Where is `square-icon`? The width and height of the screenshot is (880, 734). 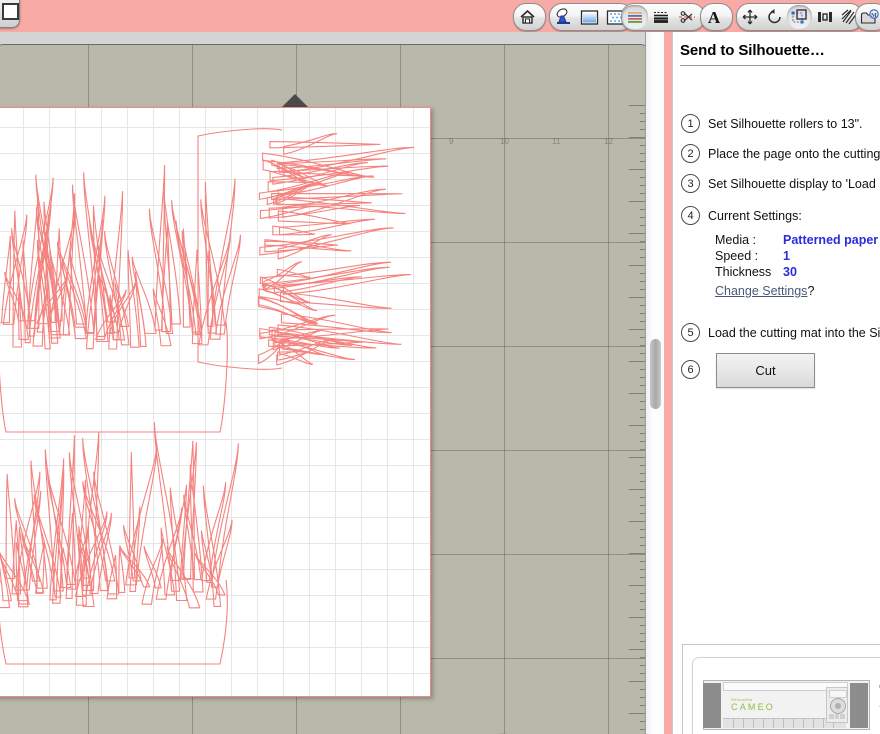
square-icon is located at coordinates (10, 11).